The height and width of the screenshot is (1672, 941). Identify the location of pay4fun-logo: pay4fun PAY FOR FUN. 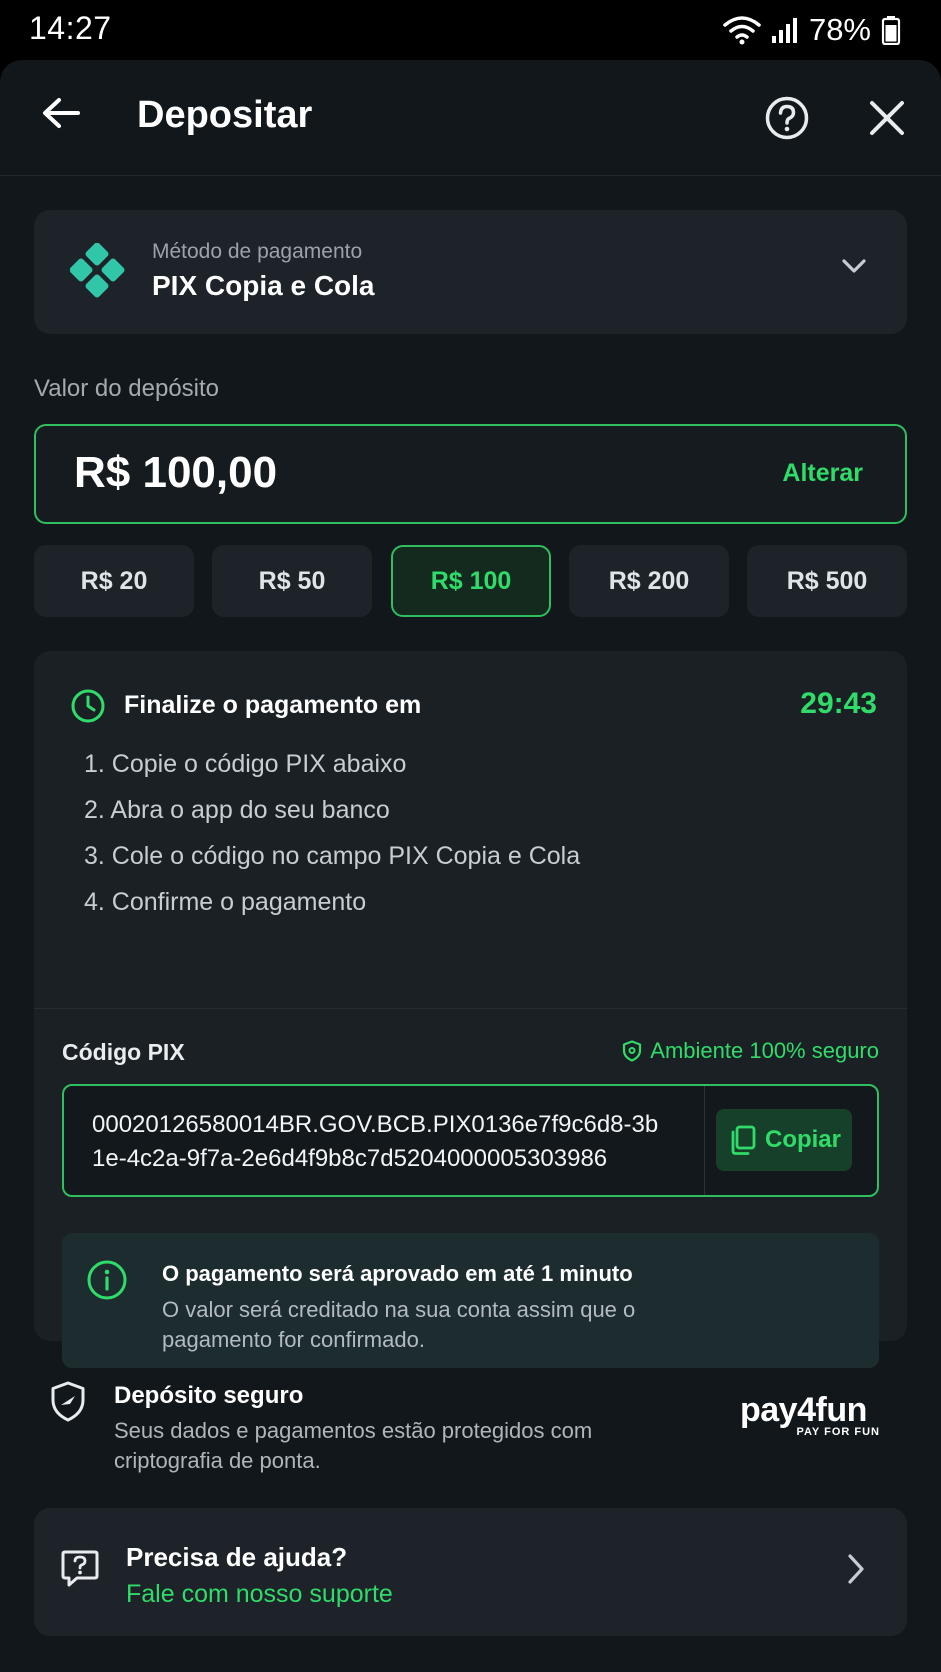
(810, 1415).